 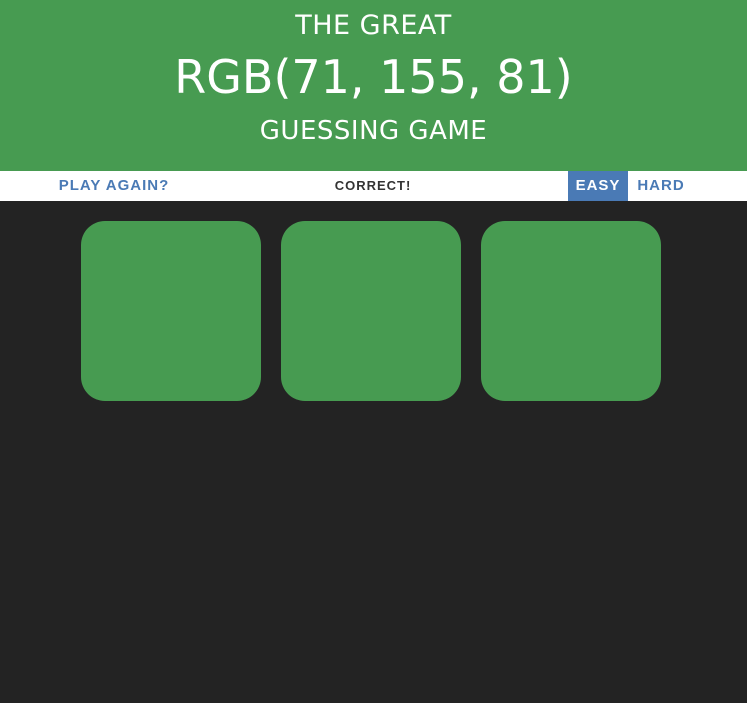 What do you see at coordinates (114, 186) in the screenshot?
I see `play-again-button: PLAY AGAIN?` at bounding box center [114, 186].